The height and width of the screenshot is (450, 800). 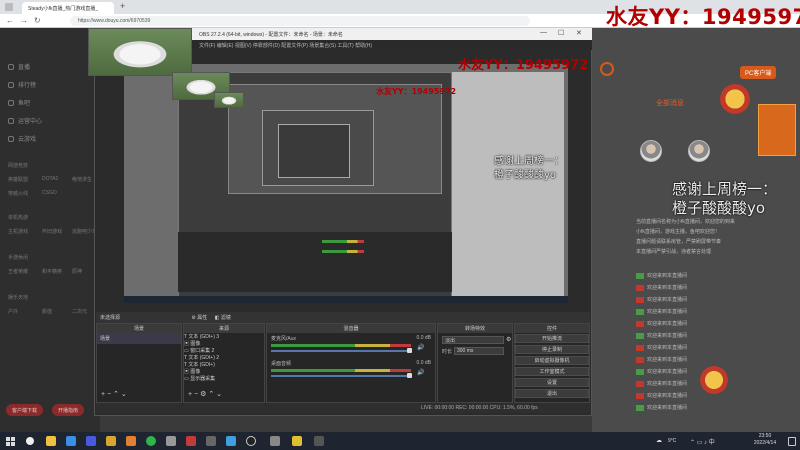 What do you see at coordinates (672, 441) in the screenshot?
I see `temperature: 9°C` at bounding box center [672, 441].